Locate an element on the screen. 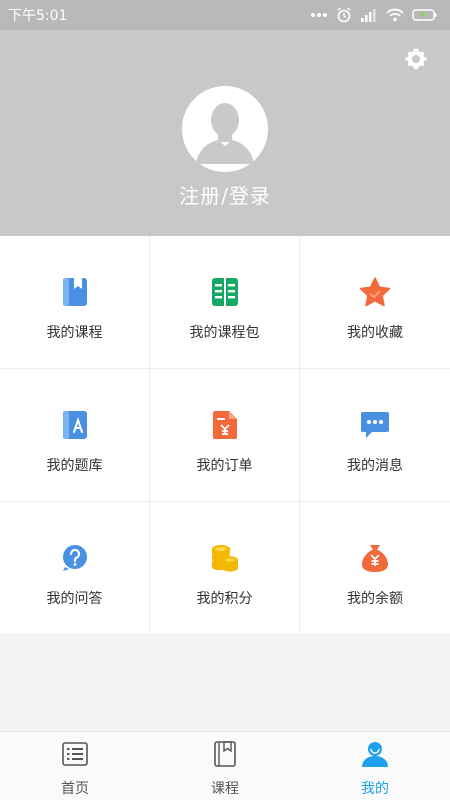  gear-icon is located at coordinates (416, 59).